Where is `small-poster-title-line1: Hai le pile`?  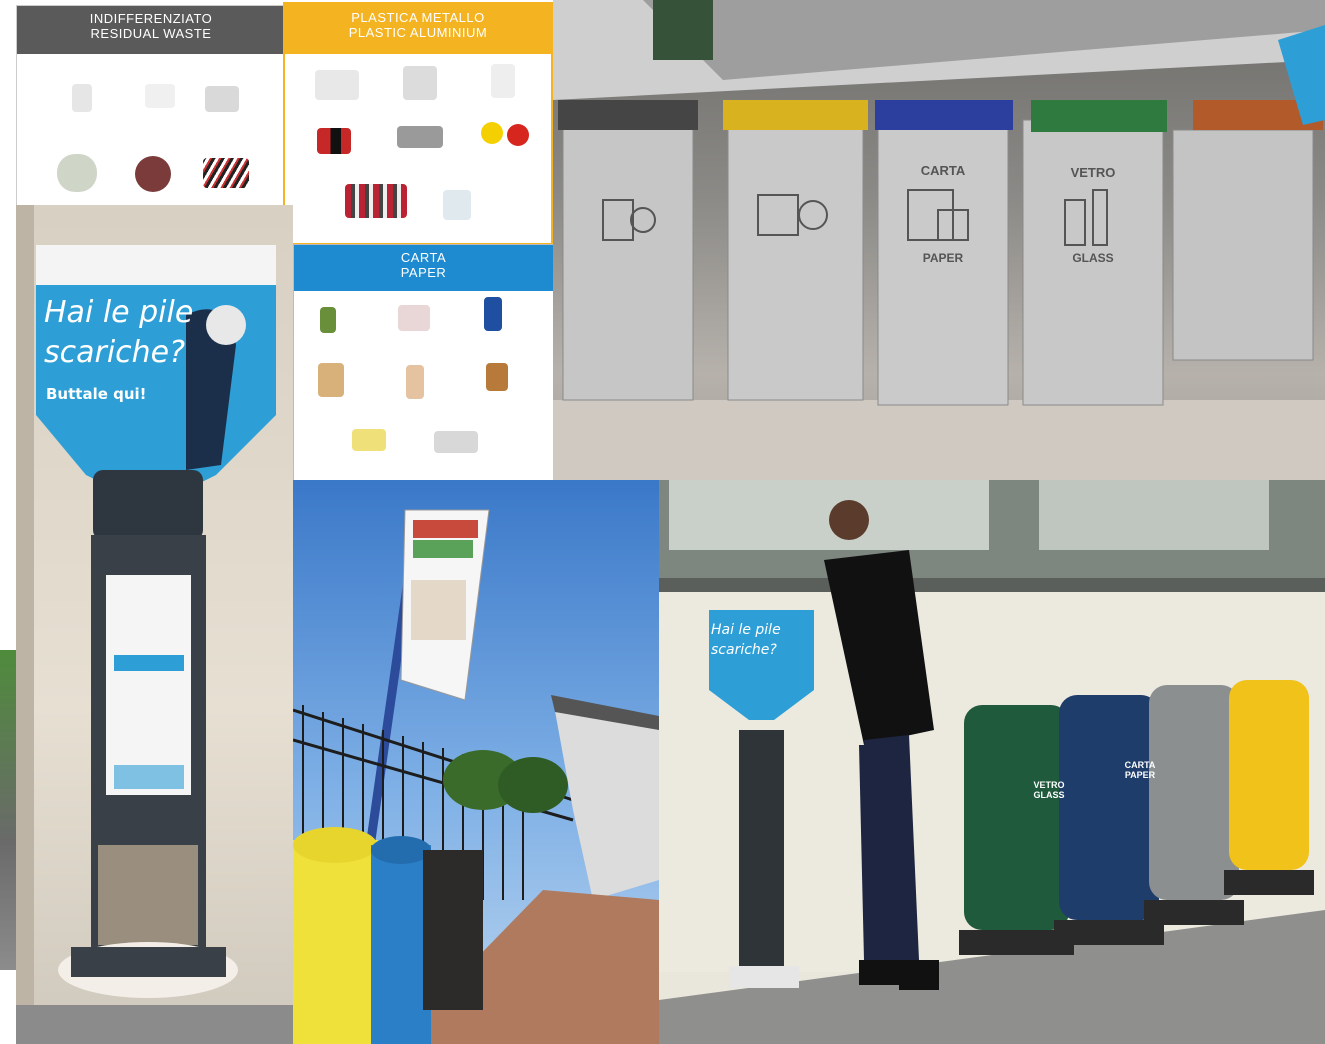 small-poster-title-line1: Hai le pile is located at coordinates (746, 630).